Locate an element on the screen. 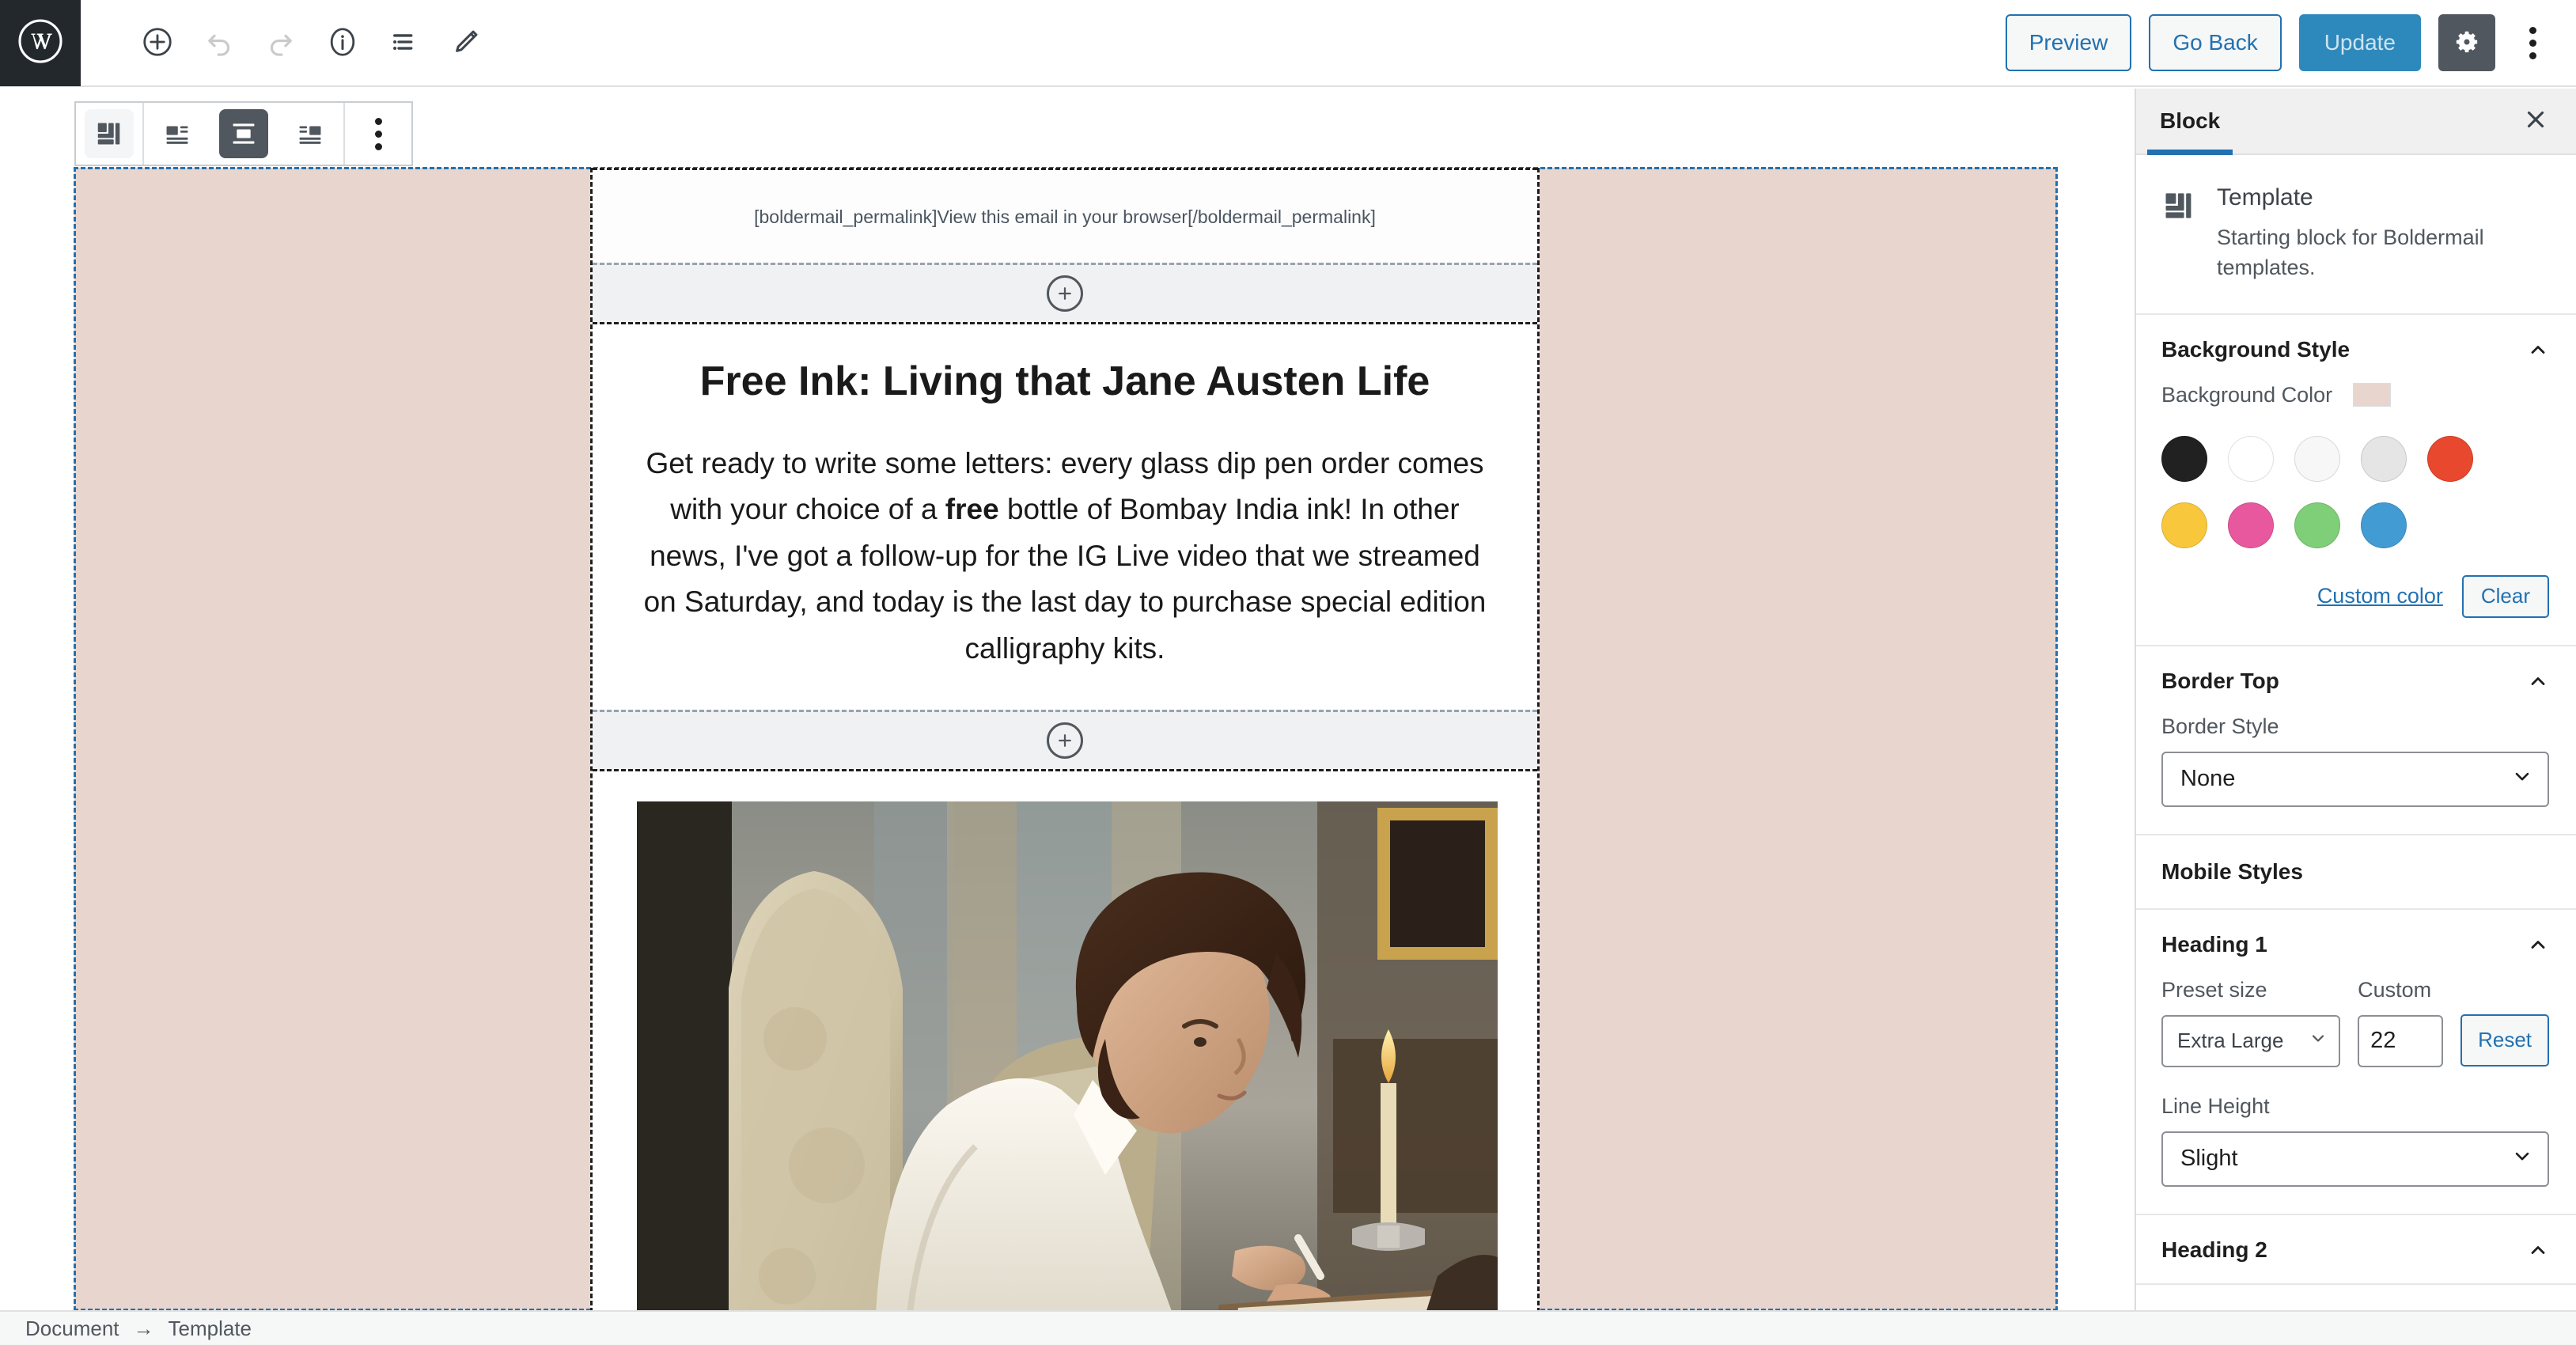 The image size is (2576, 1345). breadcrumb-status-bar: Document → Template is located at coordinates (1288, 1327).